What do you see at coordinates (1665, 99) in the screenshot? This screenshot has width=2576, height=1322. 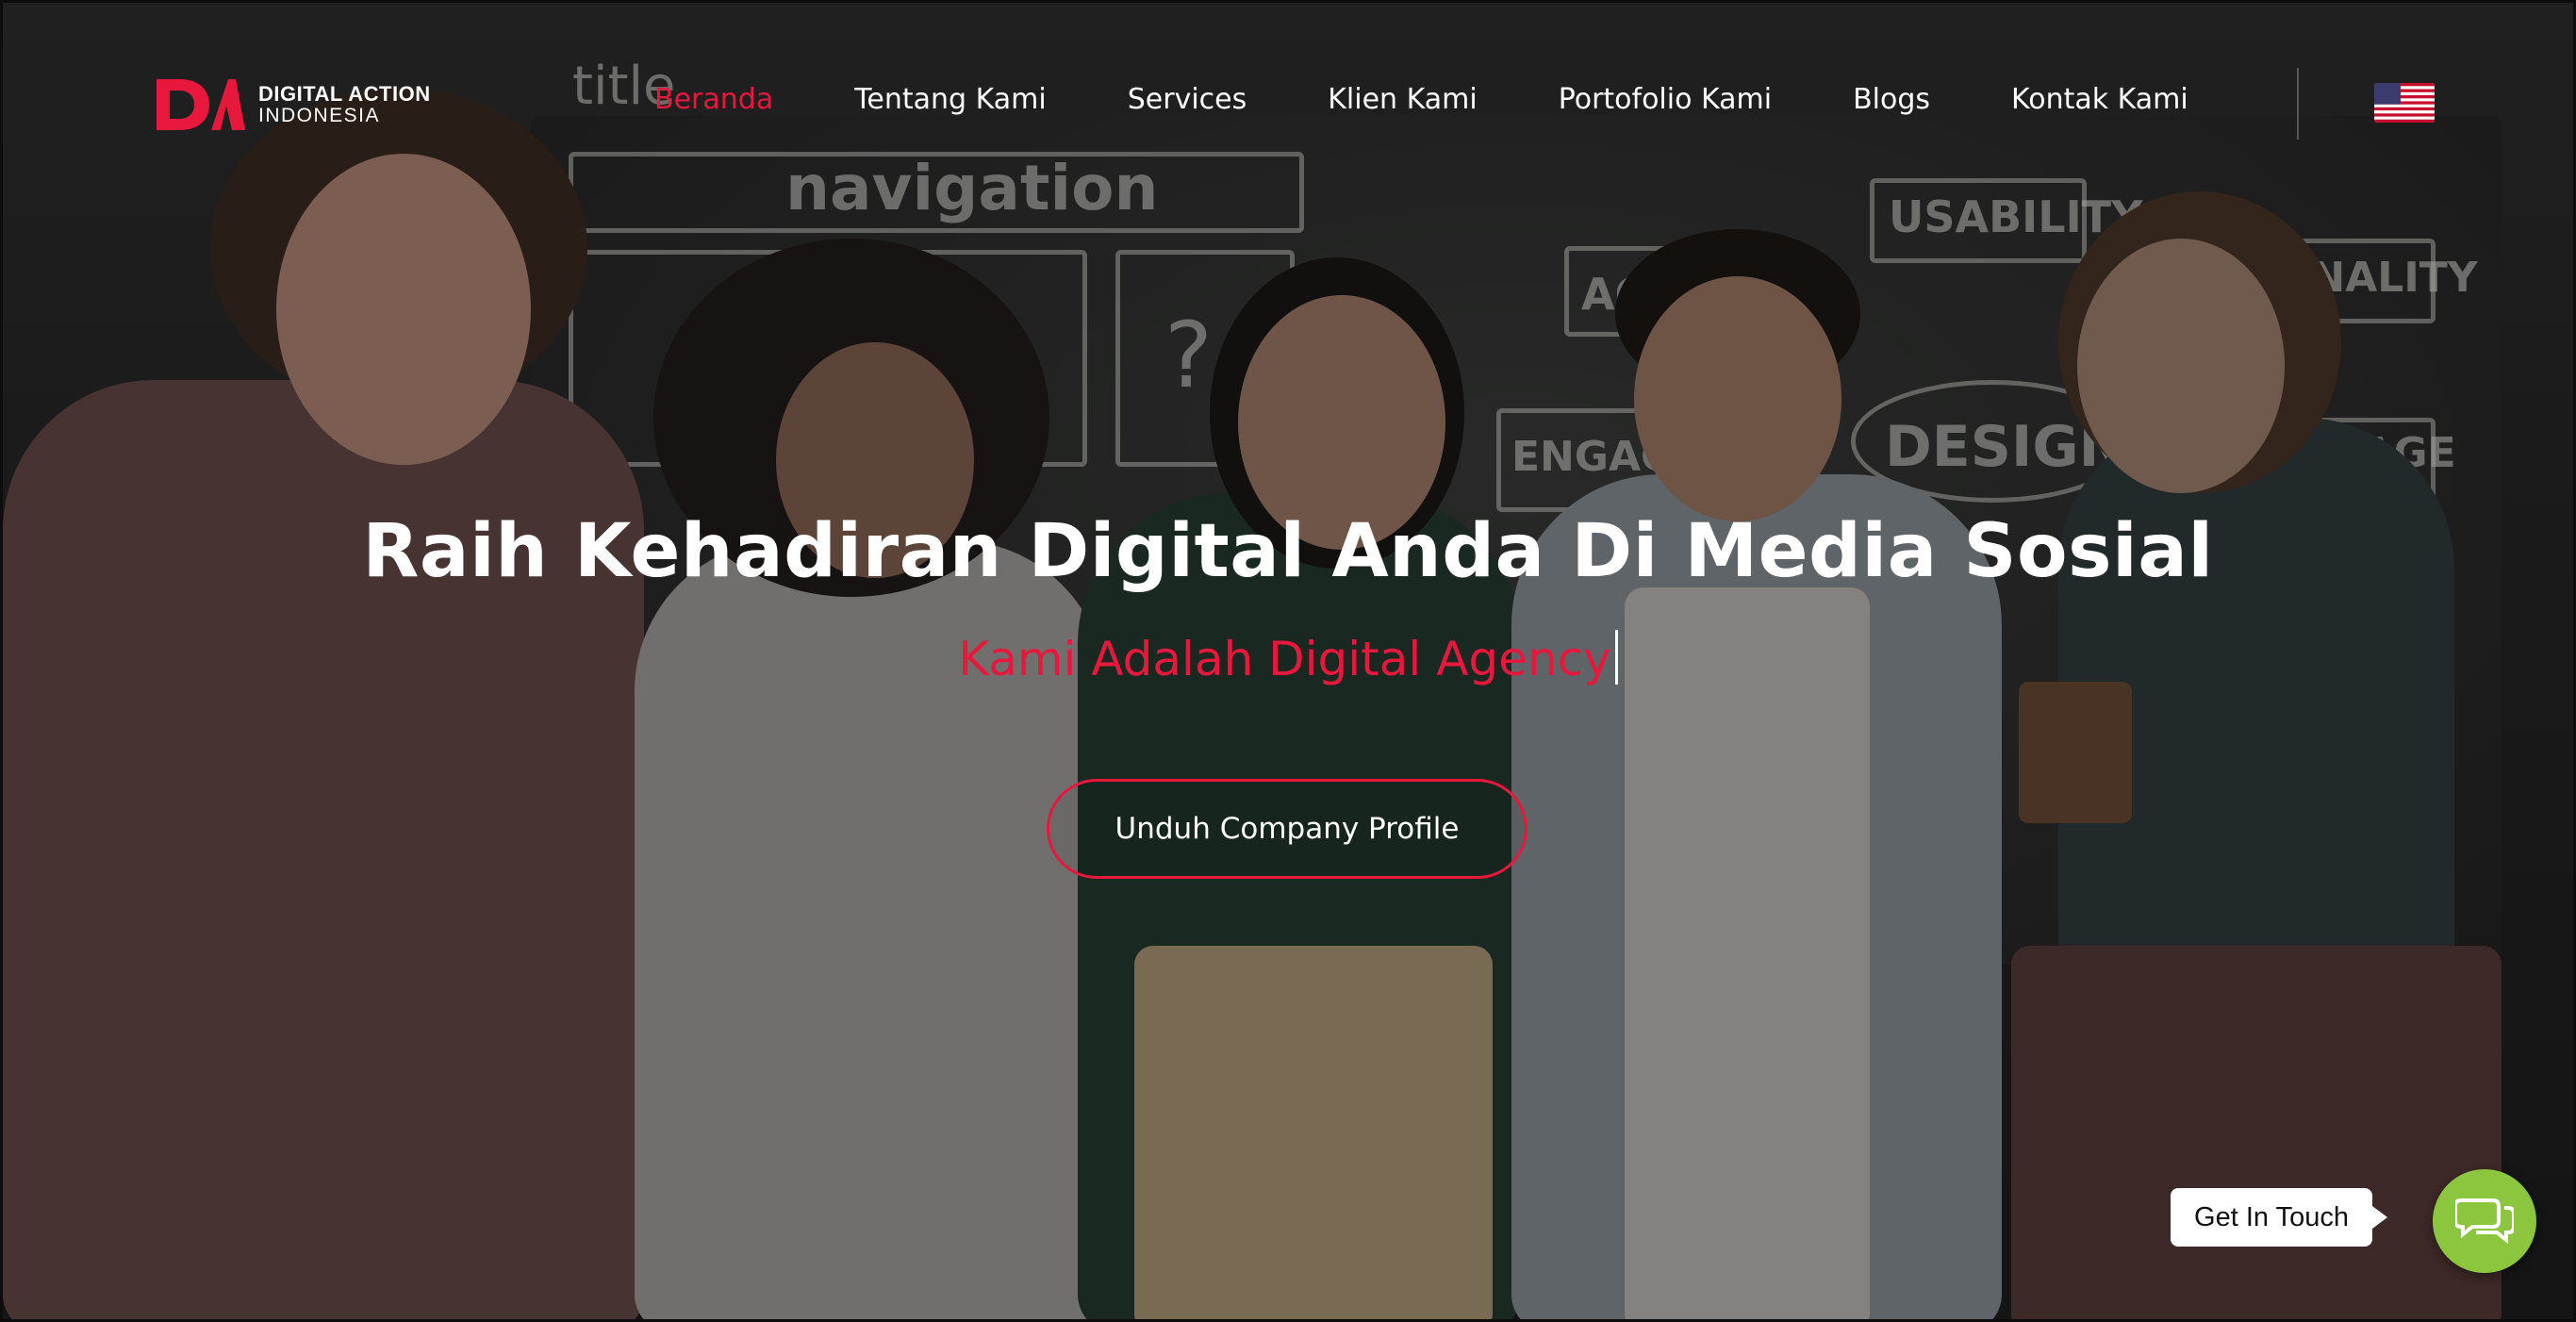 I see `nav-item-portofolio-kami: Portofolio Kami` at bounding box center [1665, 99].